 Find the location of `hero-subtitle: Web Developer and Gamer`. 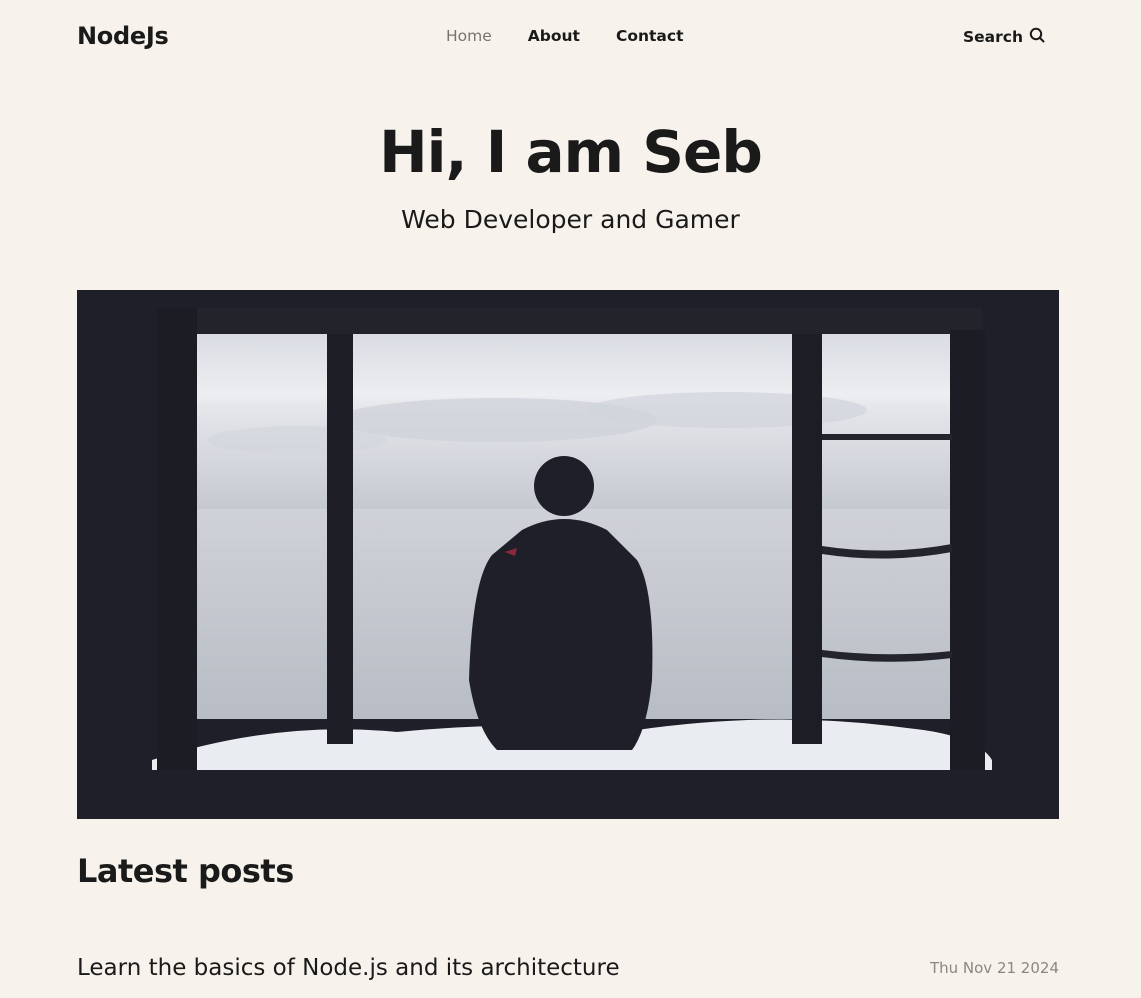

hero-subtitle: Web Developer and Gamer is located at coordinates (570, 219).